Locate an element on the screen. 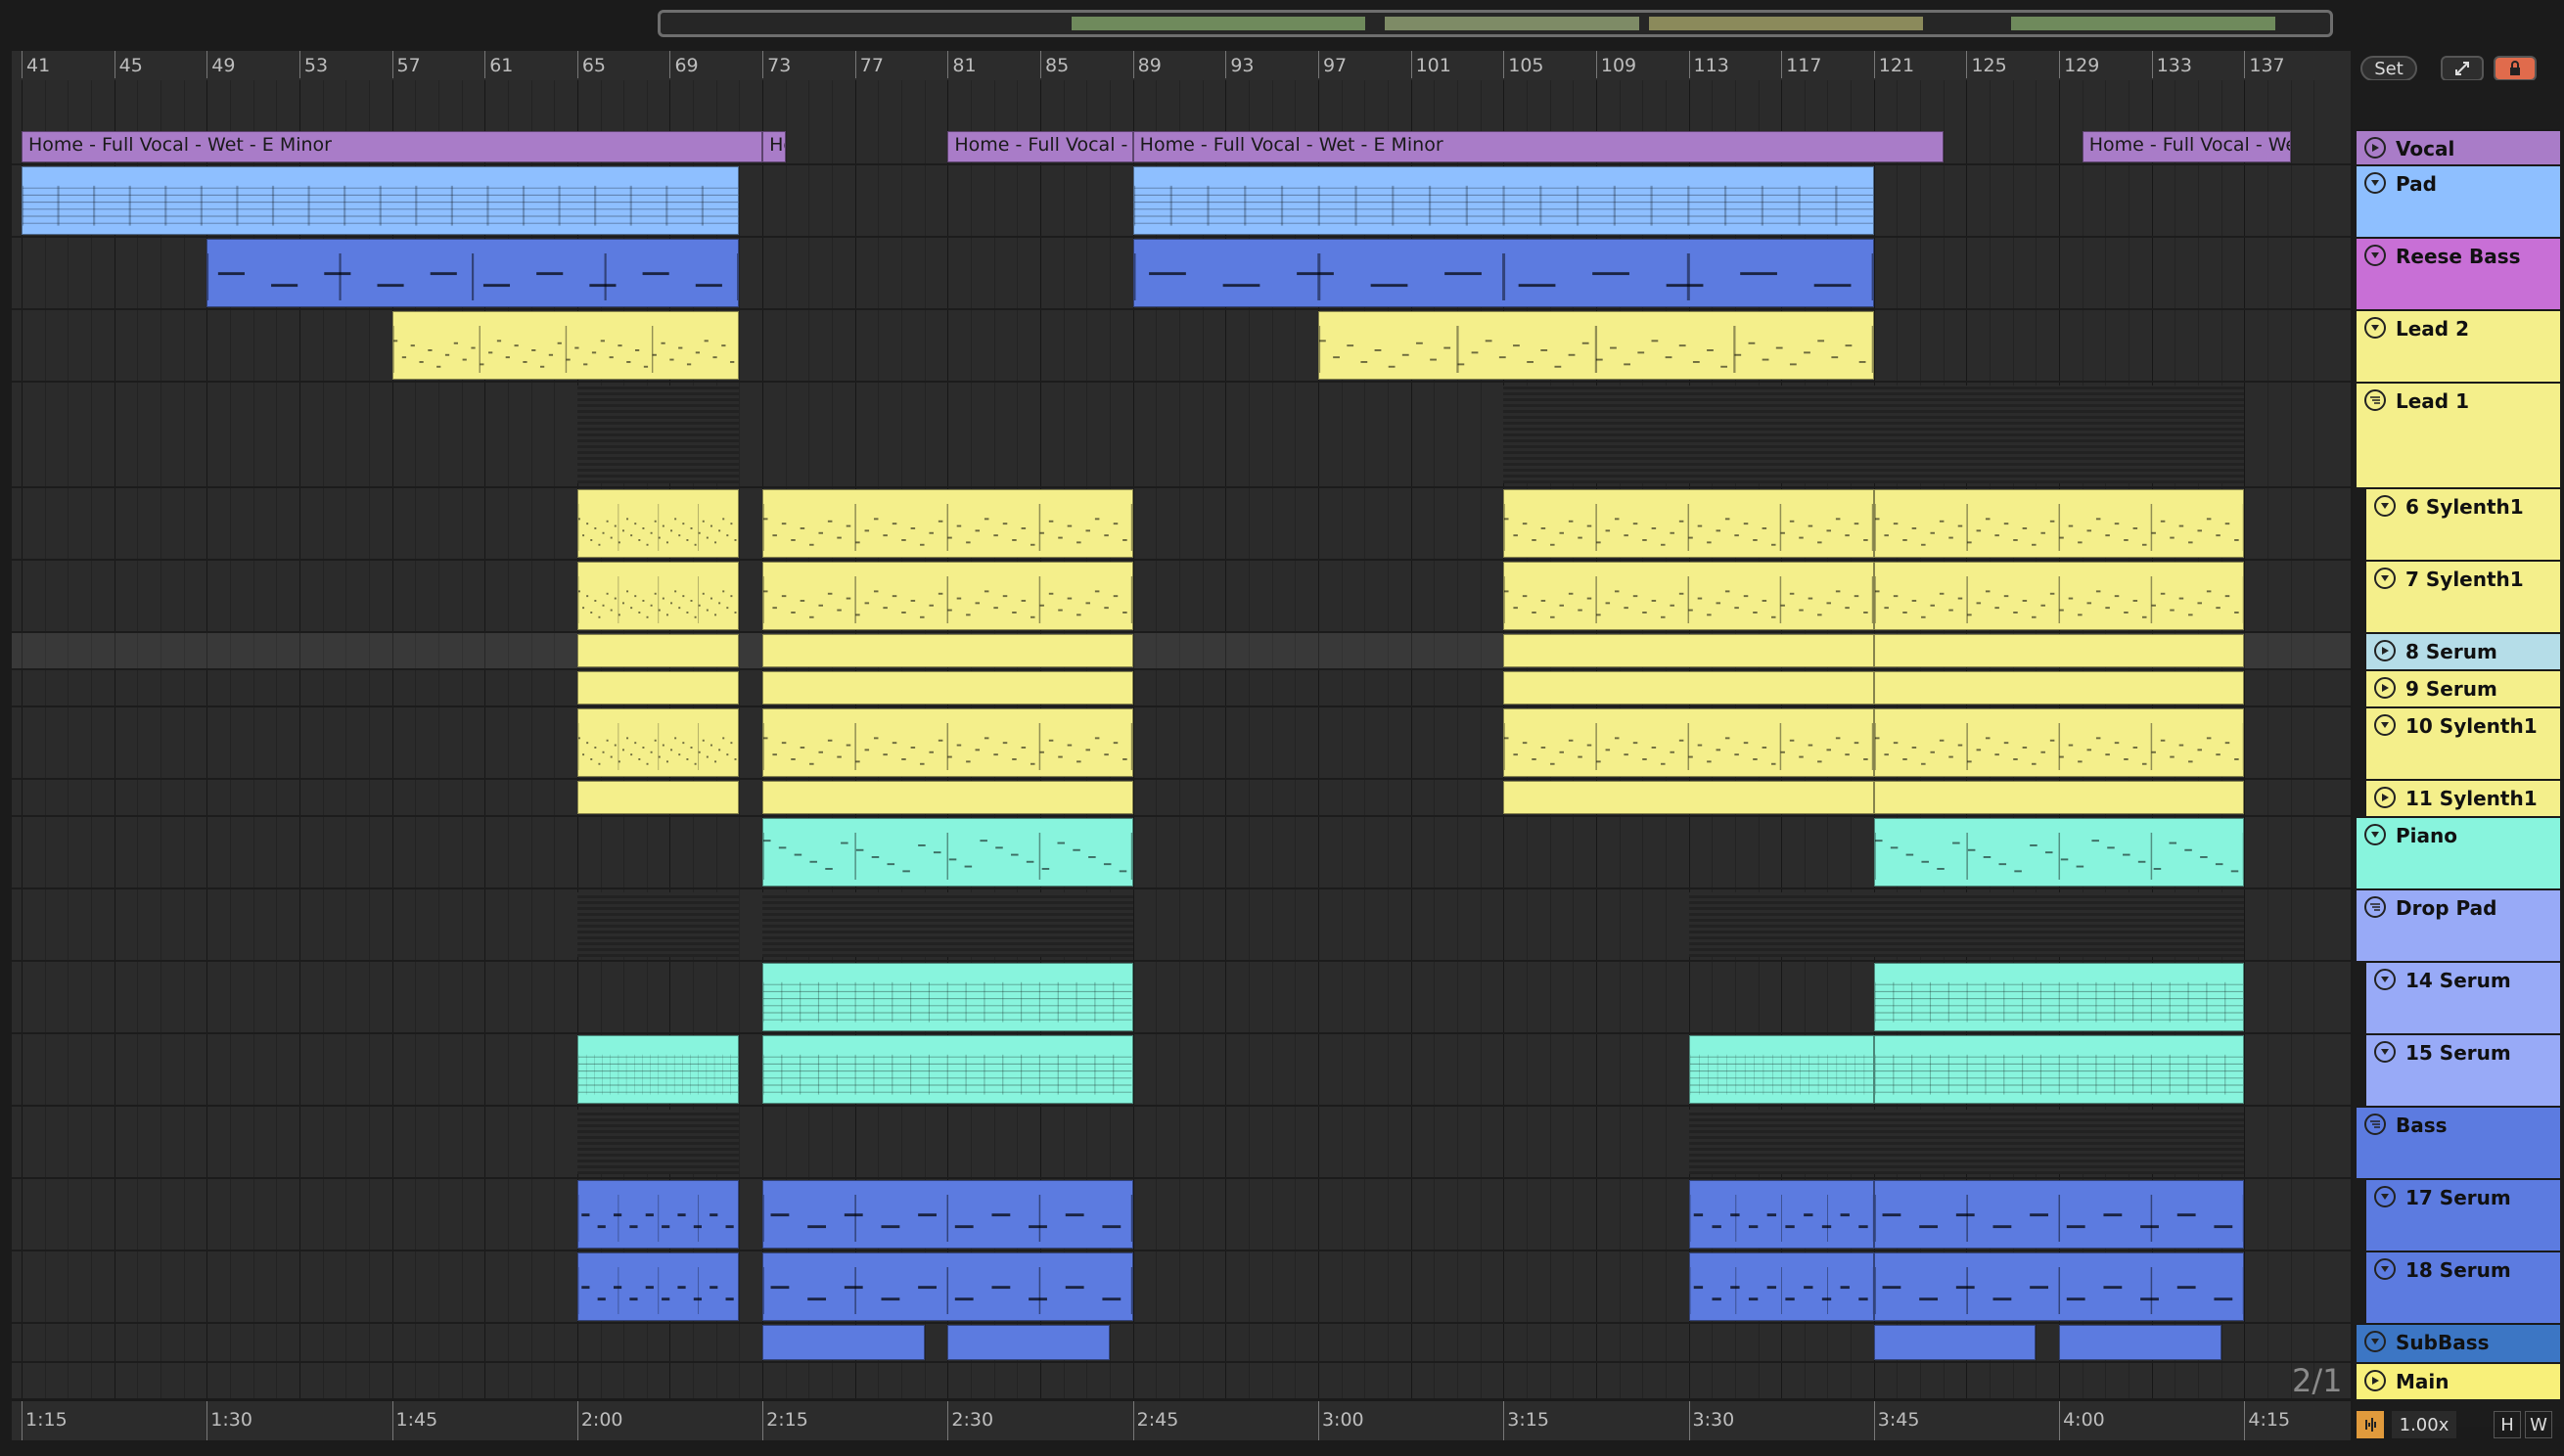  track-header-lead-1: Lead 1 is located at coordinates (2458, 434).